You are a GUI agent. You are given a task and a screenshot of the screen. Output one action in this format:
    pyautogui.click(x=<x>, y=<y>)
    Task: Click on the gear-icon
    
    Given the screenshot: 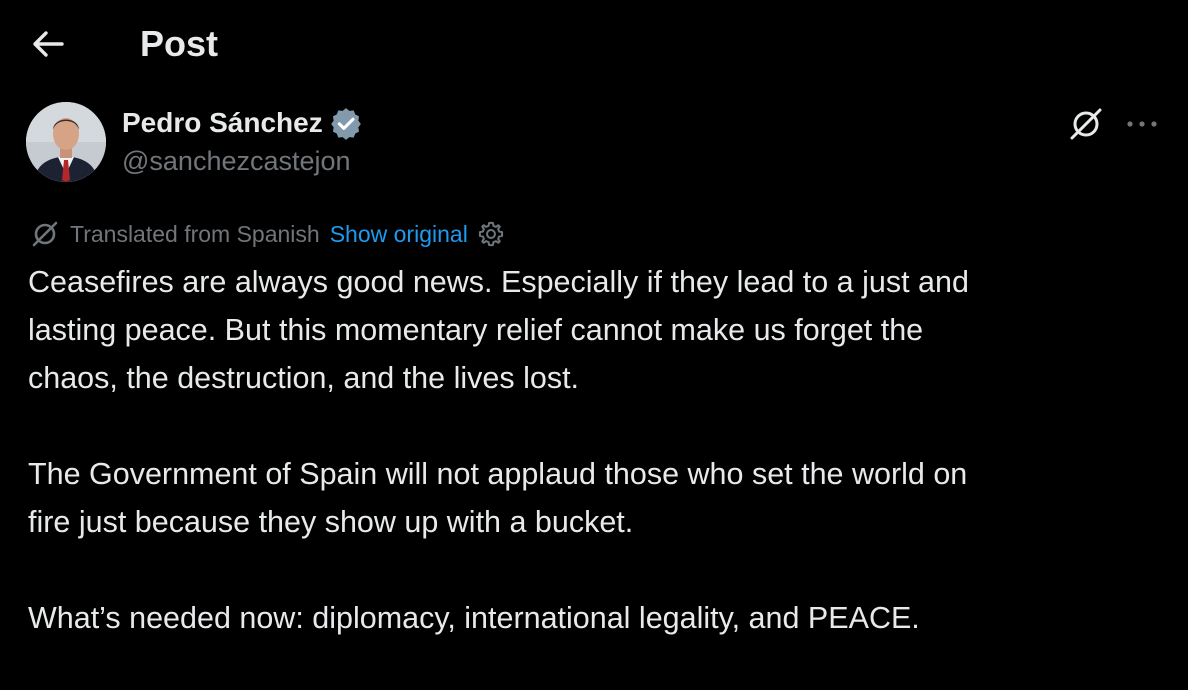 What is the action you would take?
    pyautogui.click(x=490, y=234)
    